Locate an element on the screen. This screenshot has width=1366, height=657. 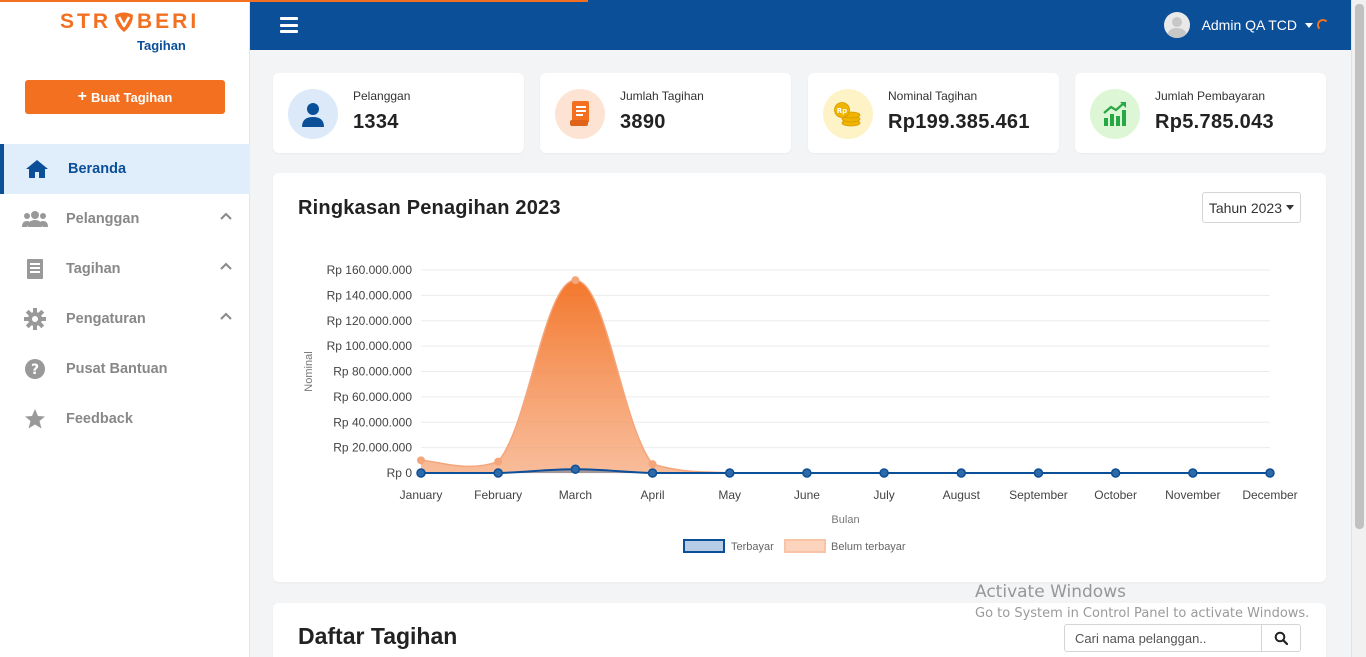
create-invoice-button: + Buat Tagihan is located at coordinates (125, 97).